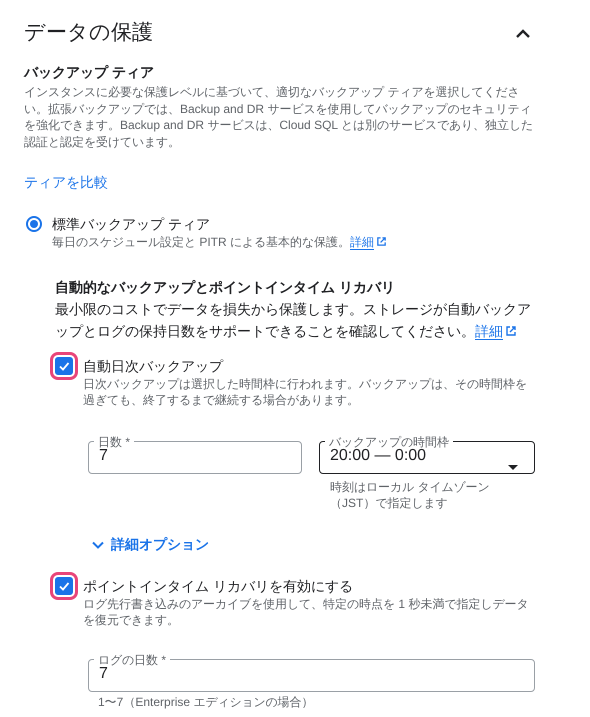 The width and height of the screenshot is (590, 717). What do you see at coordinates (153, 366) in the screenshot?
I see `checkbox-label: 自動日次バックアップ` at bounding box center [153, 366].